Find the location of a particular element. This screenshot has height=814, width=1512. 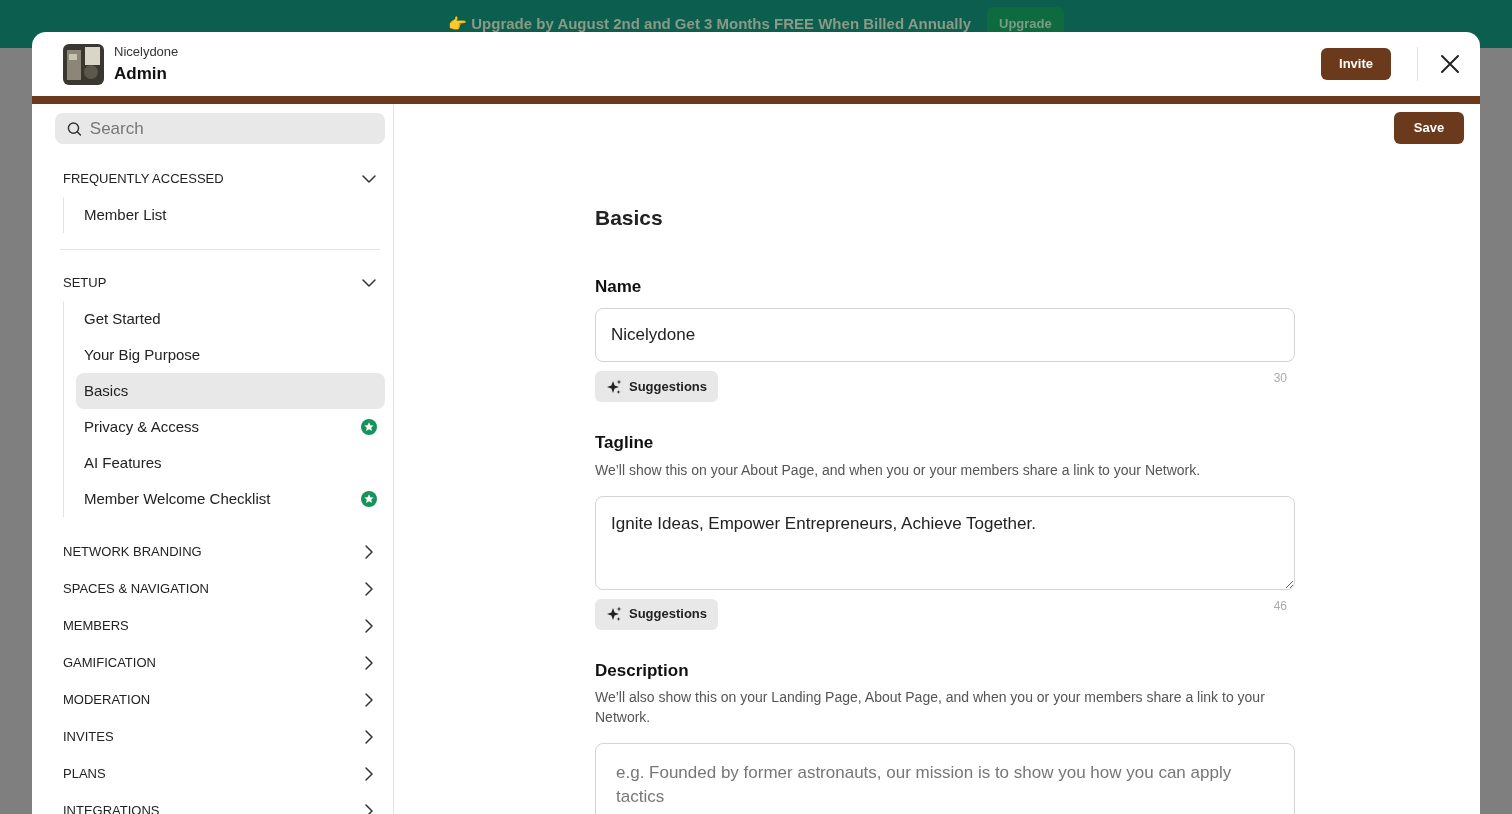

search-input: Search is located at coordinates (231, 128).